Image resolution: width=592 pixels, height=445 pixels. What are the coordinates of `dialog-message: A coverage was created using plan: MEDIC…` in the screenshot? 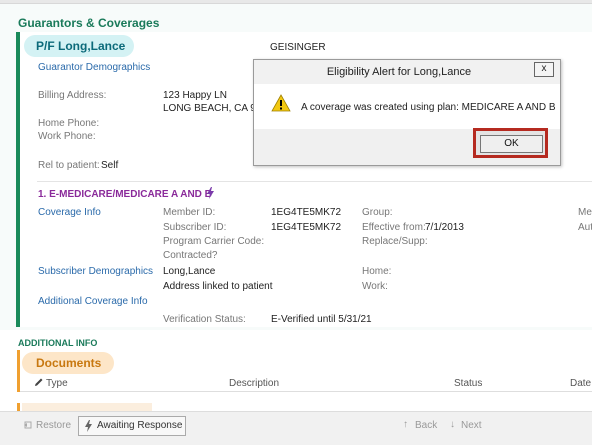 It's located at (428, 107).